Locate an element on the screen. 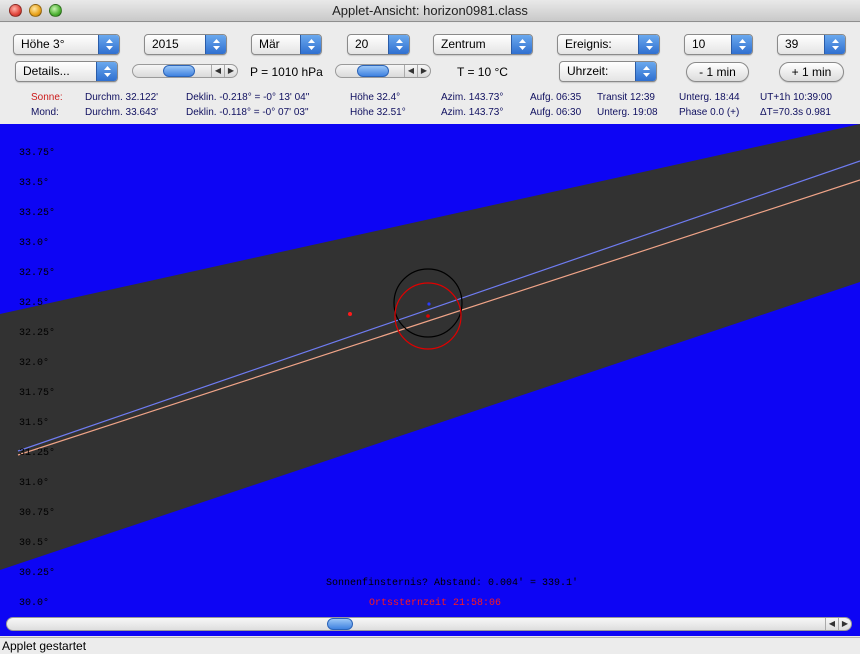 Image resolution: width=860 pixels, height=654 pixels. event-select: Ereignis: is located at coordinates (608, 44).